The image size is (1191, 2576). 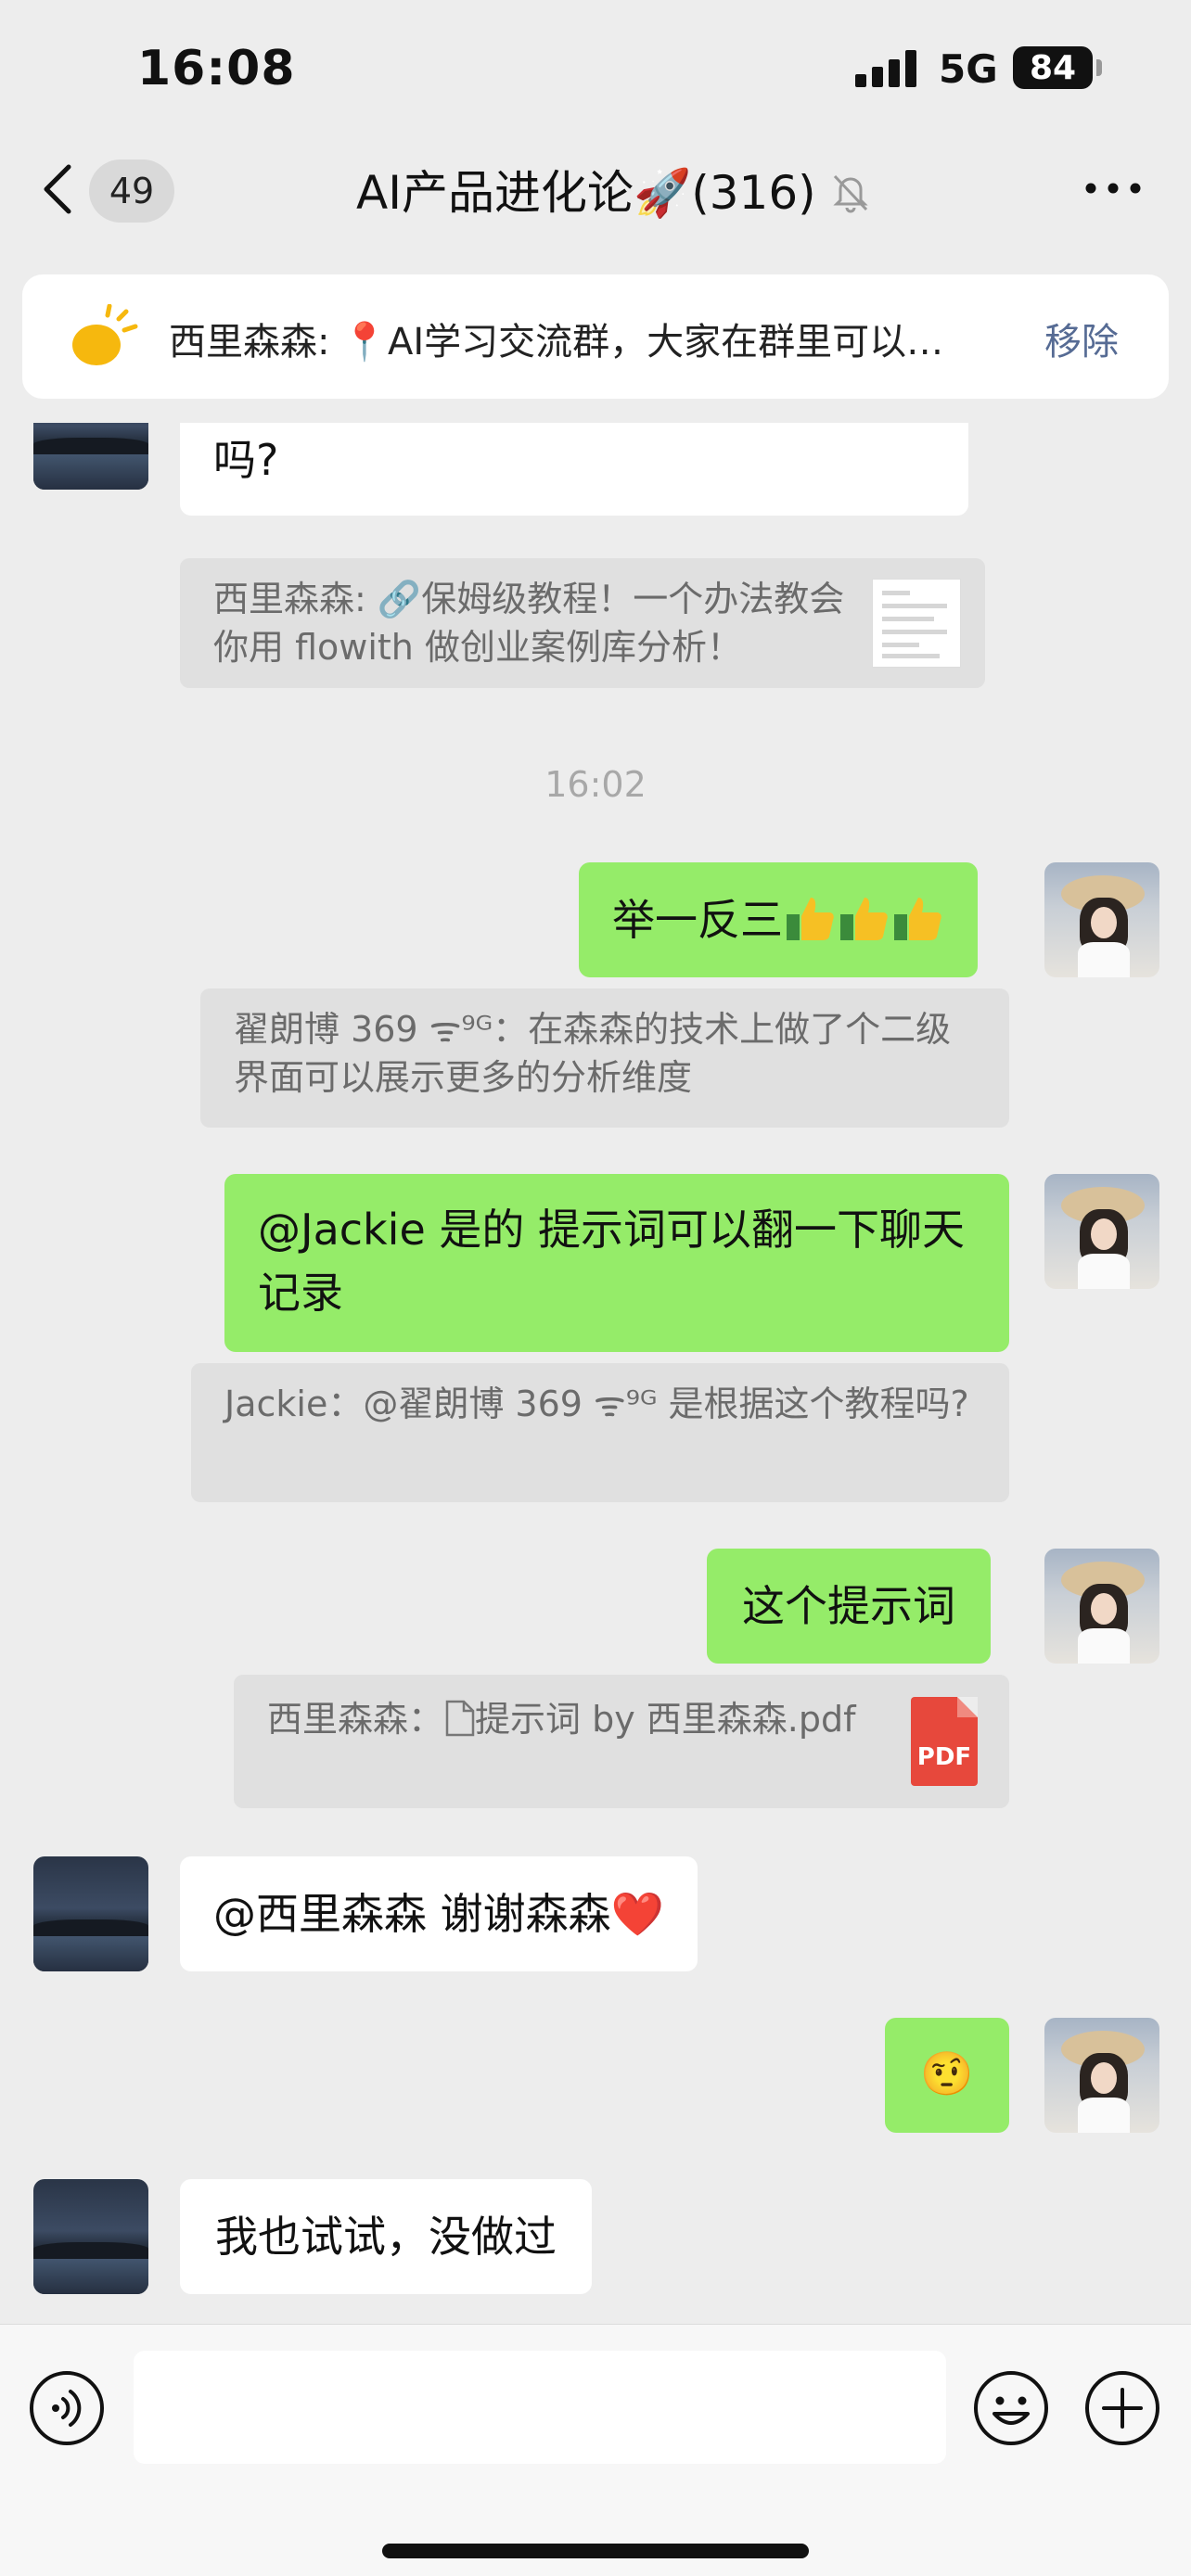 I want to click on message-text: 这个提示词, so click(x=848, y=1606).